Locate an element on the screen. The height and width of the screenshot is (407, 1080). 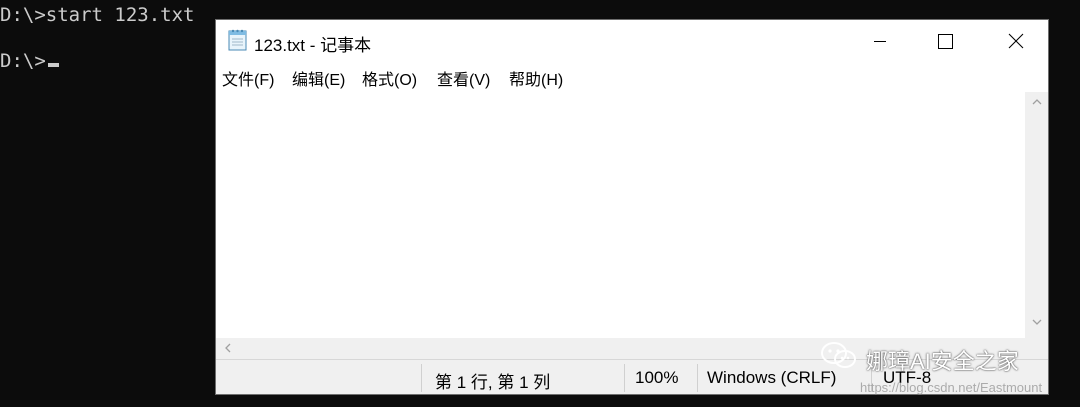
scroll-up-icon is located at coordinates (1037, 103).